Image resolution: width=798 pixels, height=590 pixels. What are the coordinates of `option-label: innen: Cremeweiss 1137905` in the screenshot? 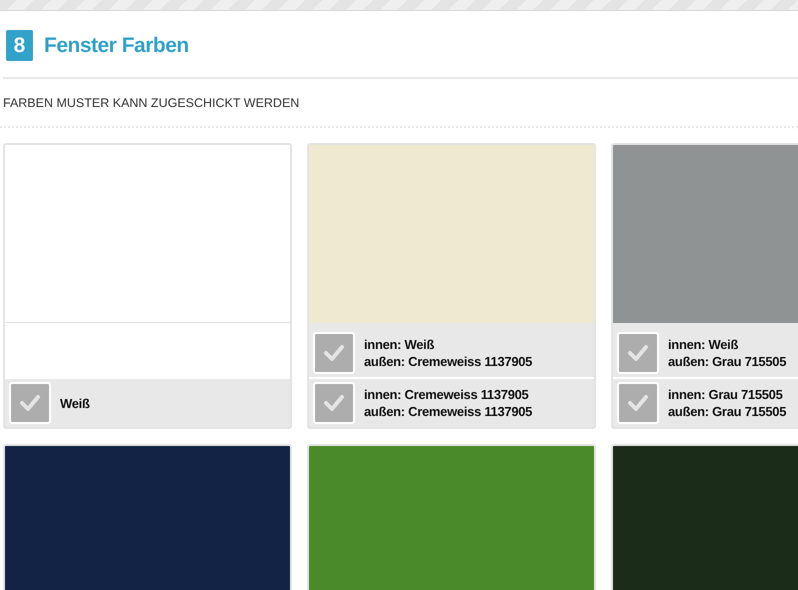 It's located at (447, 394).